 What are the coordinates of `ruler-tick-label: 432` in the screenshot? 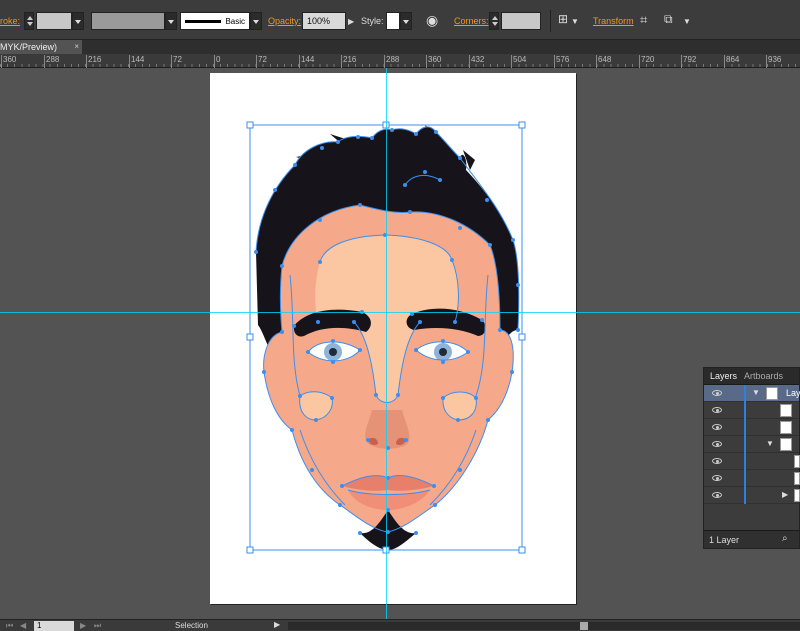 It's located at (476, 61).